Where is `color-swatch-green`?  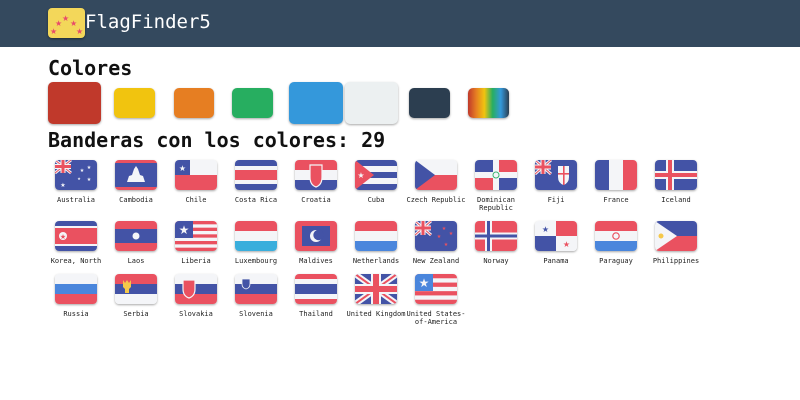 color-swatch-green is located at coordinates (252, 103).